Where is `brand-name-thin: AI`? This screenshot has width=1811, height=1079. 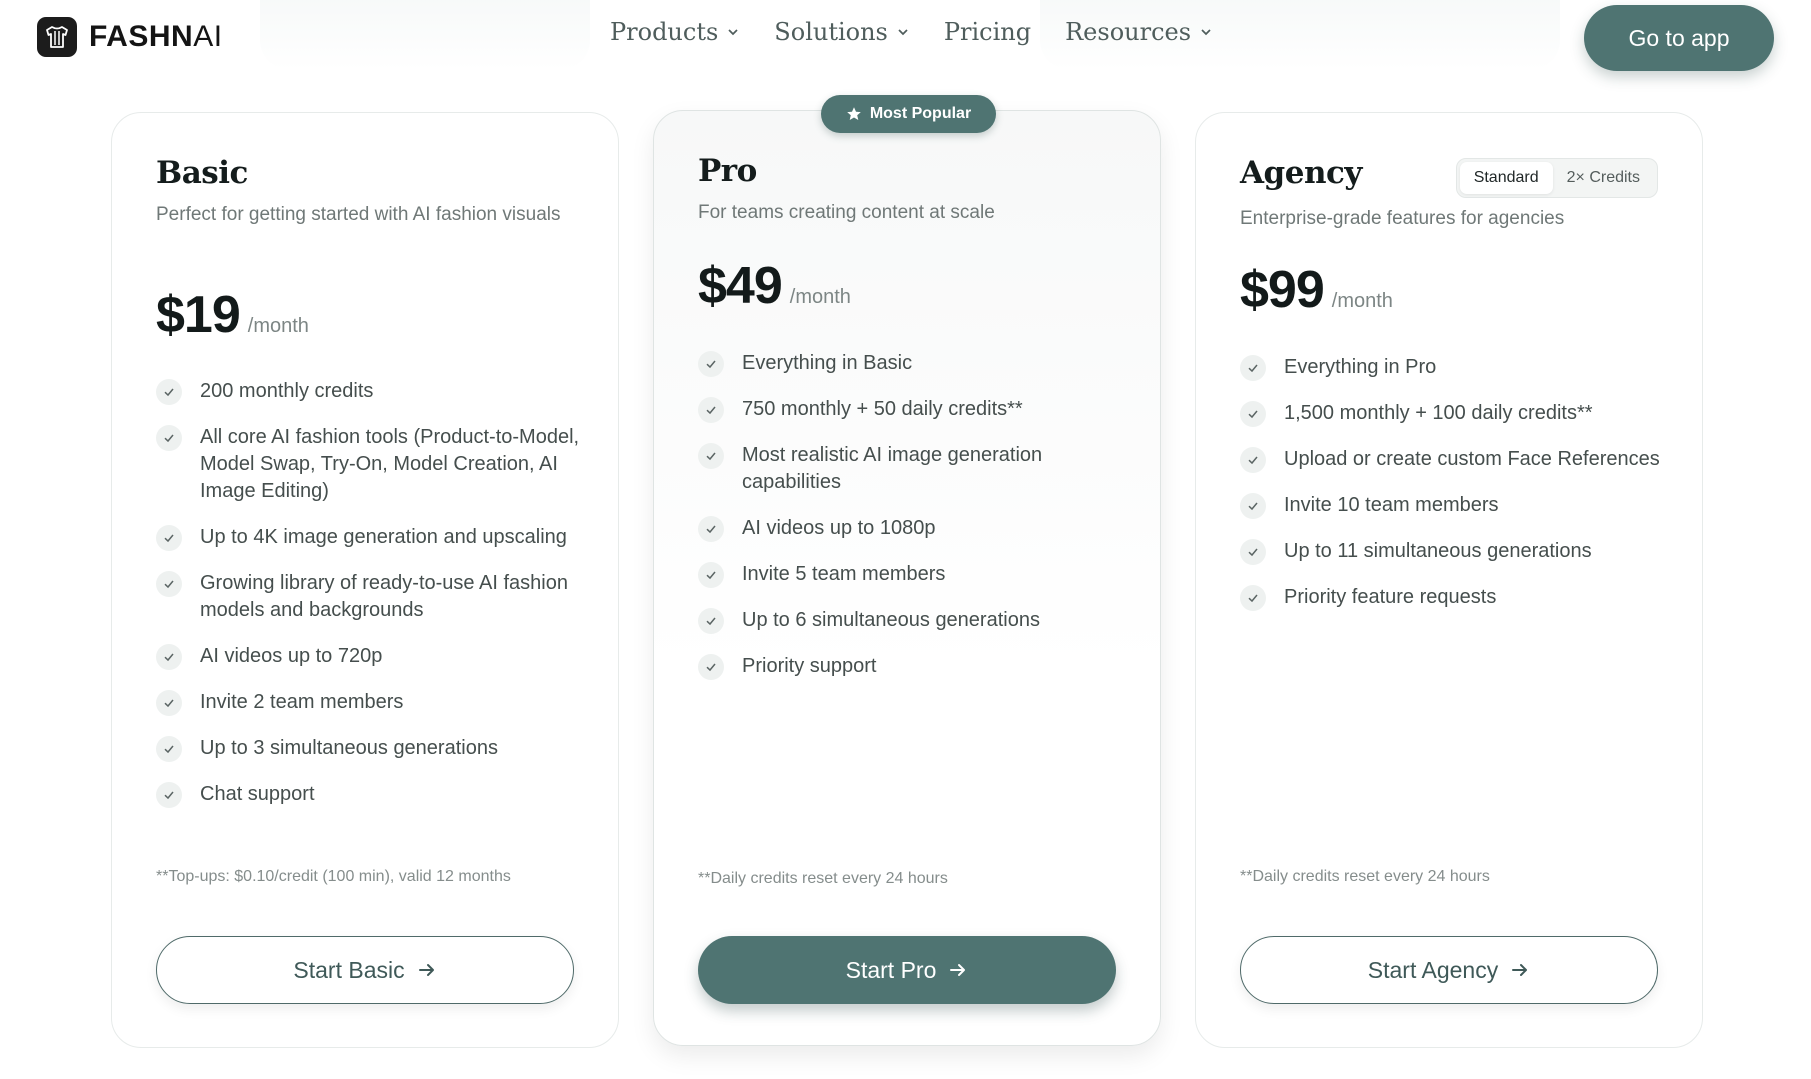 brand-name-thin: AI is located at coordinates (208, 36).